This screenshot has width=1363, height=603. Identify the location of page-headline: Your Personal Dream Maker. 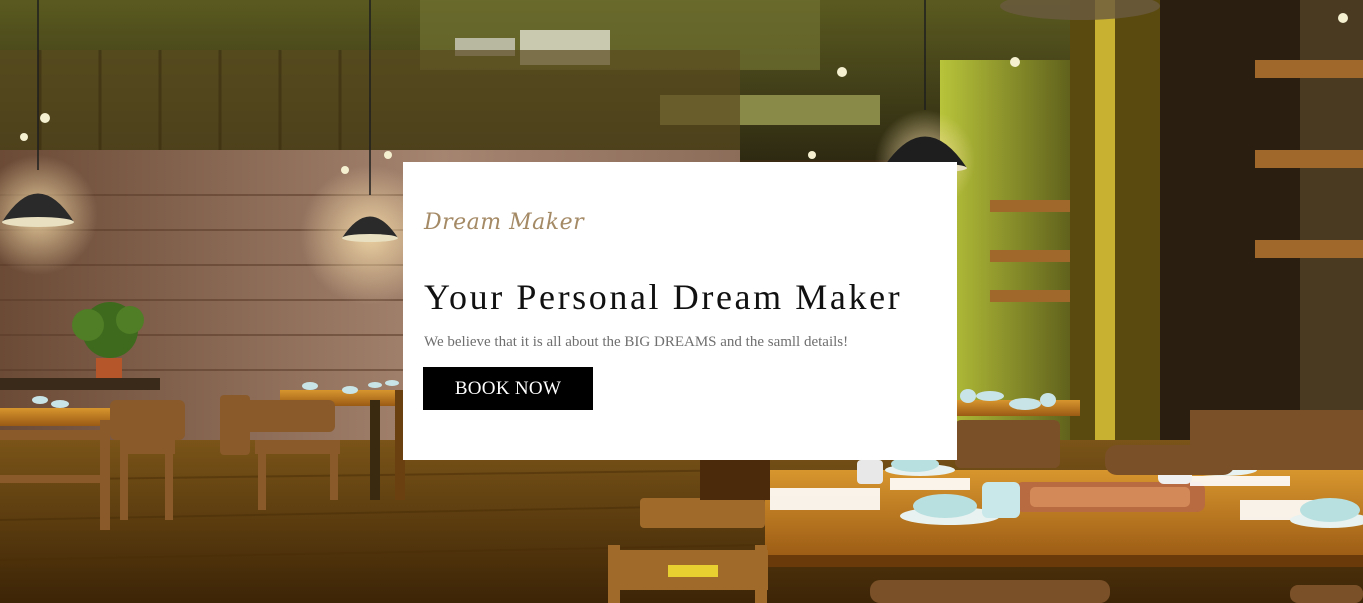
(663, 297).